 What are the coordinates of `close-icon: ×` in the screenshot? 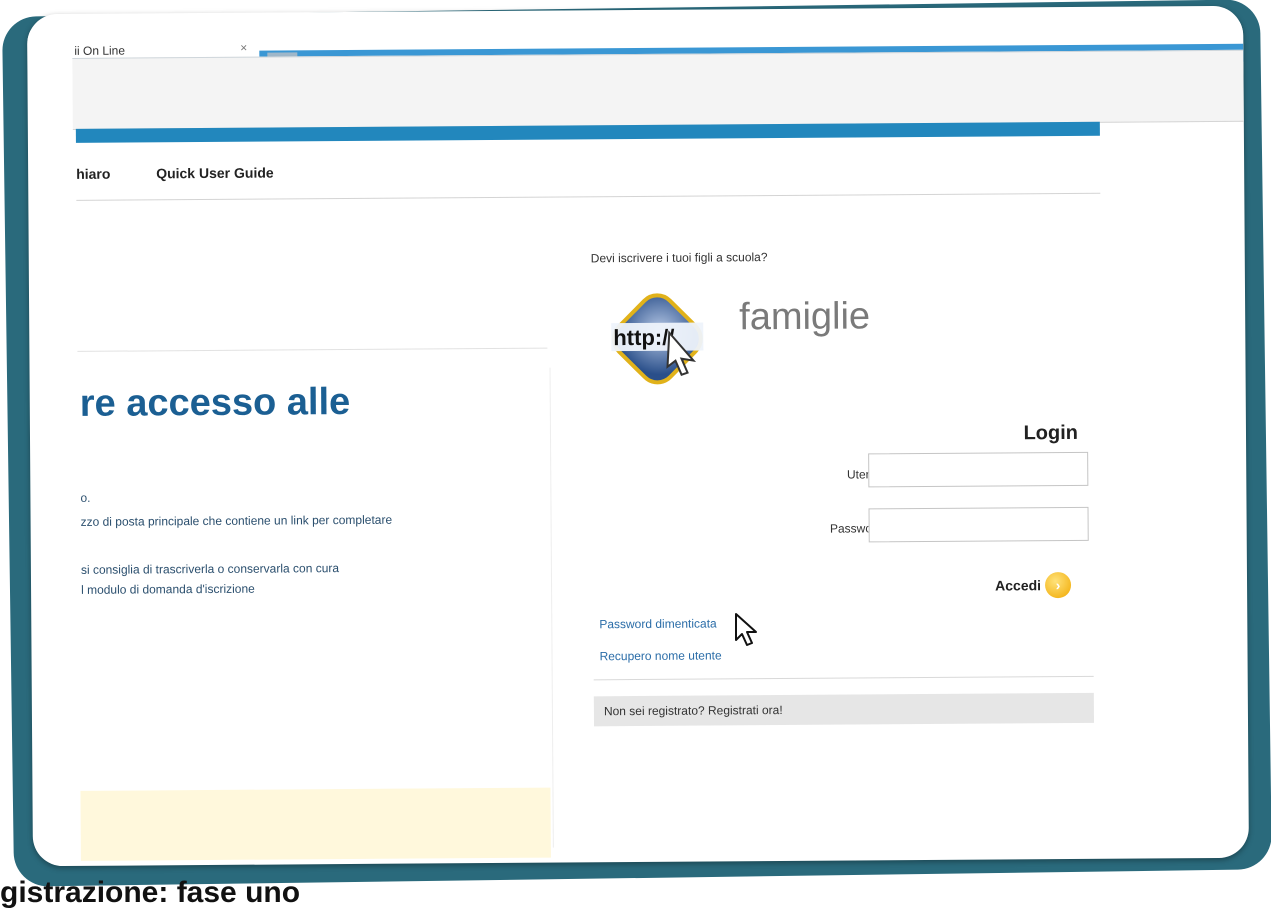 It's located at (243, 48).